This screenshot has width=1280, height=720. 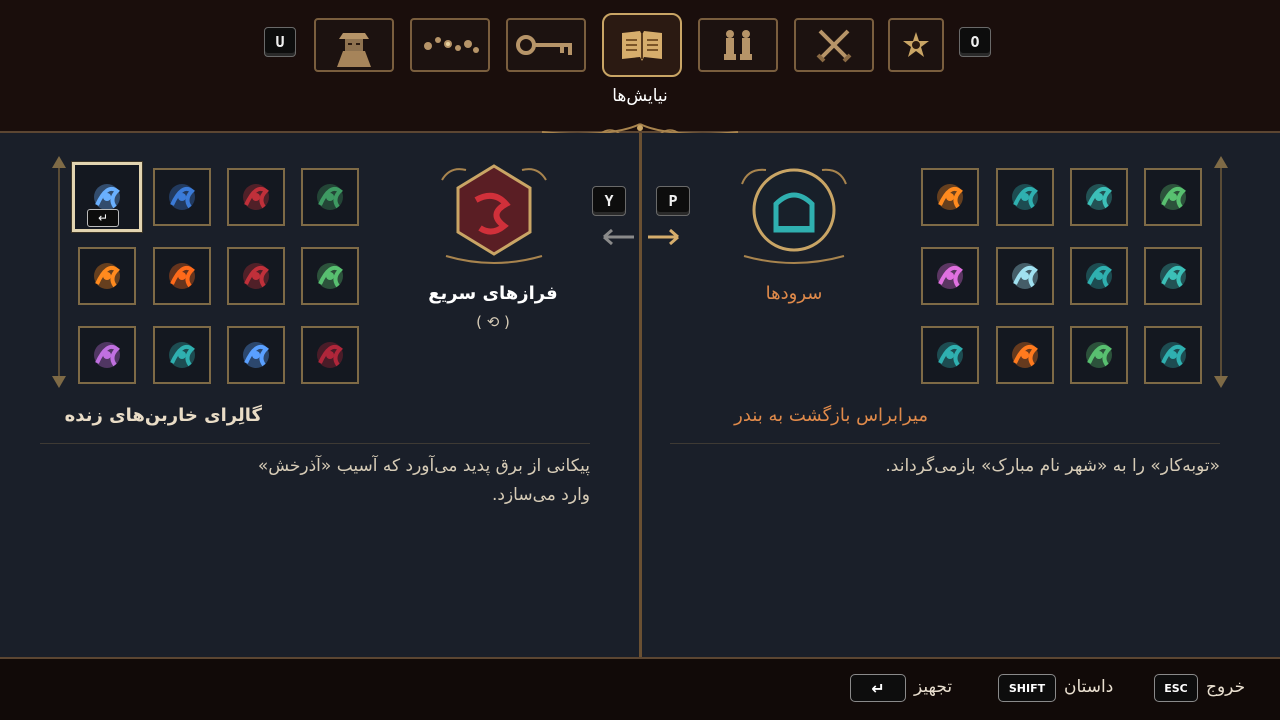 I want to click on crossed-swords-icon, so click(x=834, y=46).